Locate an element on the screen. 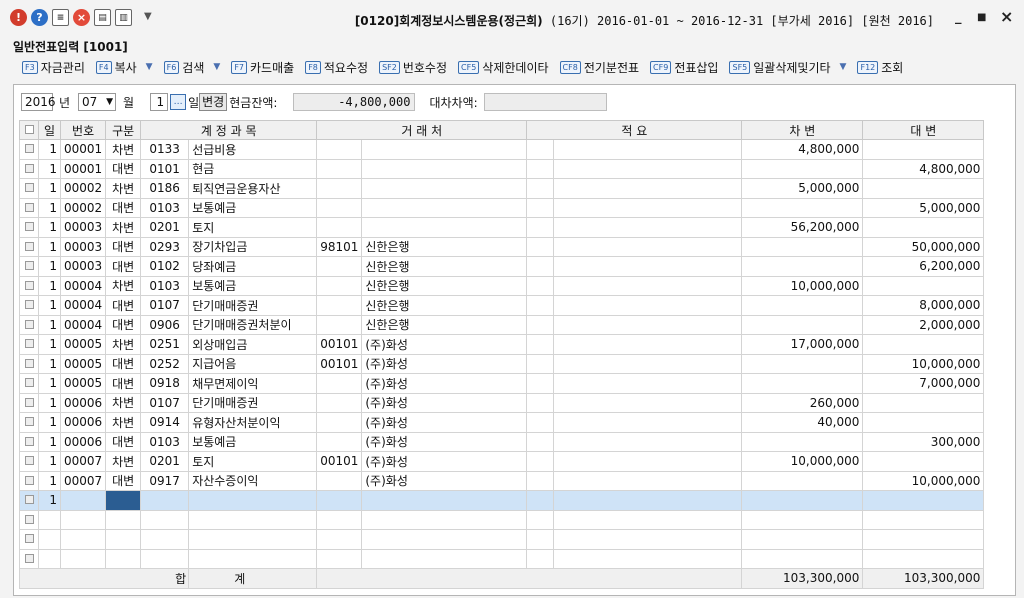  table-row: 1 00006 차변 0107 단기매매증권 (주)화성 260,000 is located at coordinates (502, 402).